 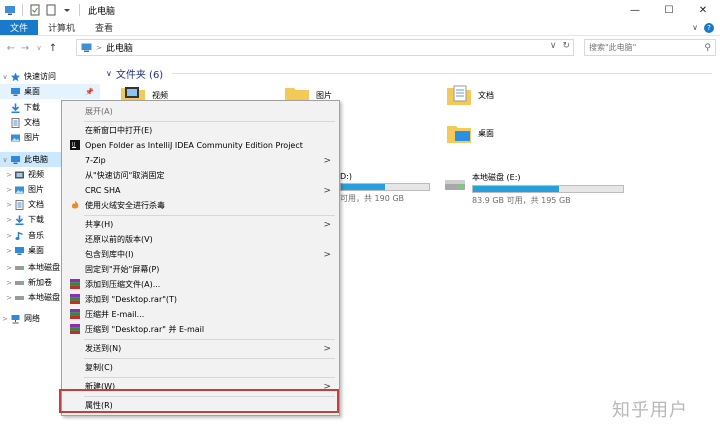 What do you see at coordinates (61, 27) in the screenshot?
I see `tab-computer: 计算机` at bounding box center [61, 27].